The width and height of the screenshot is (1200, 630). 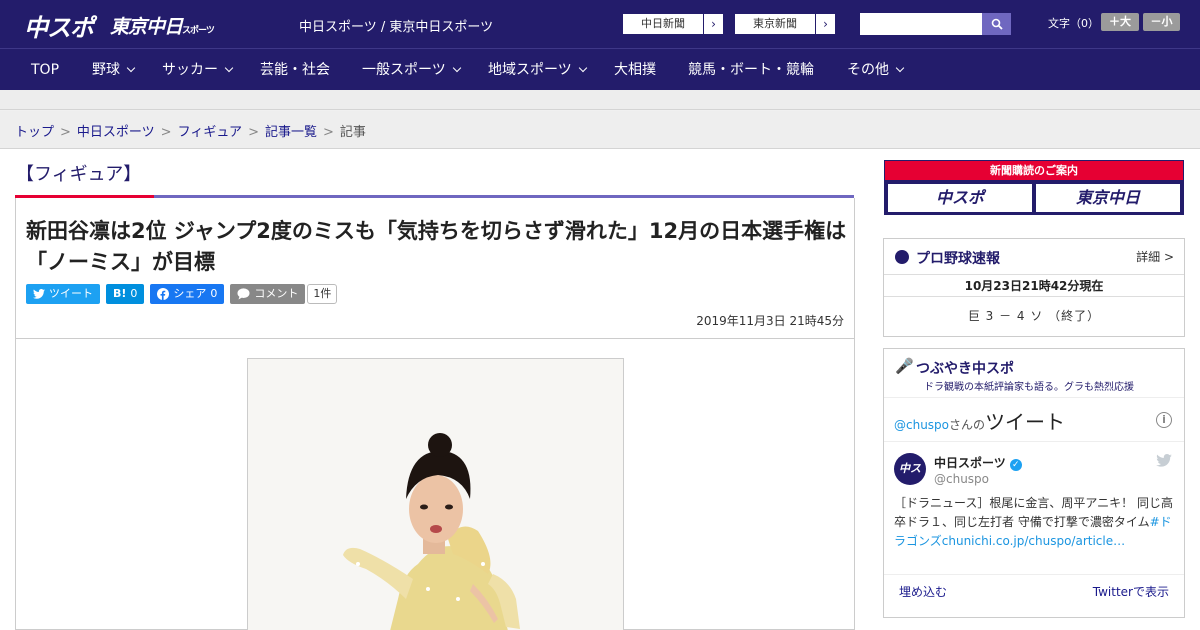 What do you see at coordinates (958, 259) in the screenshot?
I see `baseball-title: プロ野球速報` at bounding box center [958, 259].